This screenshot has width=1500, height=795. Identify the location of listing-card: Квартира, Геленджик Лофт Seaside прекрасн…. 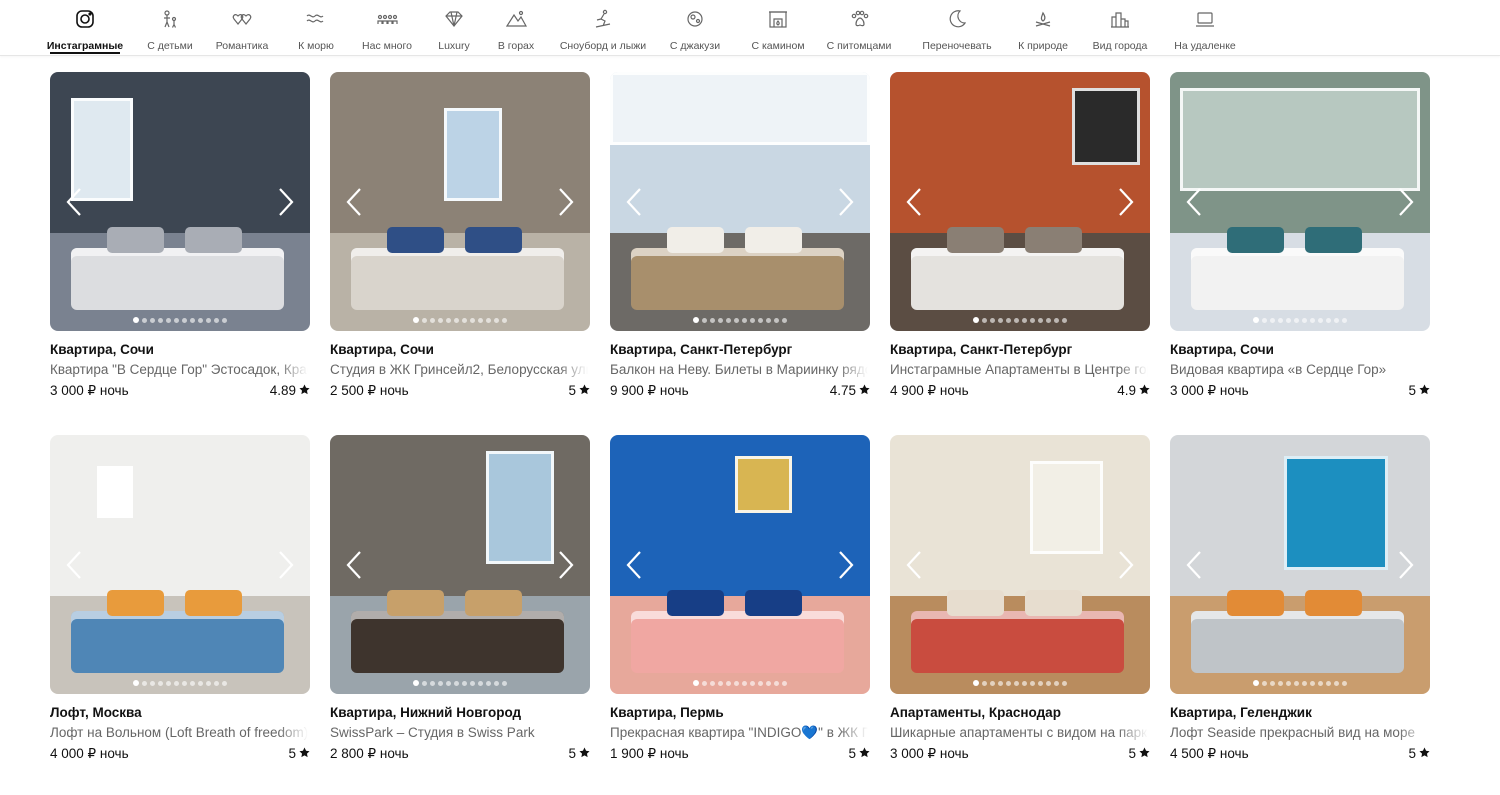
(1300, 600).